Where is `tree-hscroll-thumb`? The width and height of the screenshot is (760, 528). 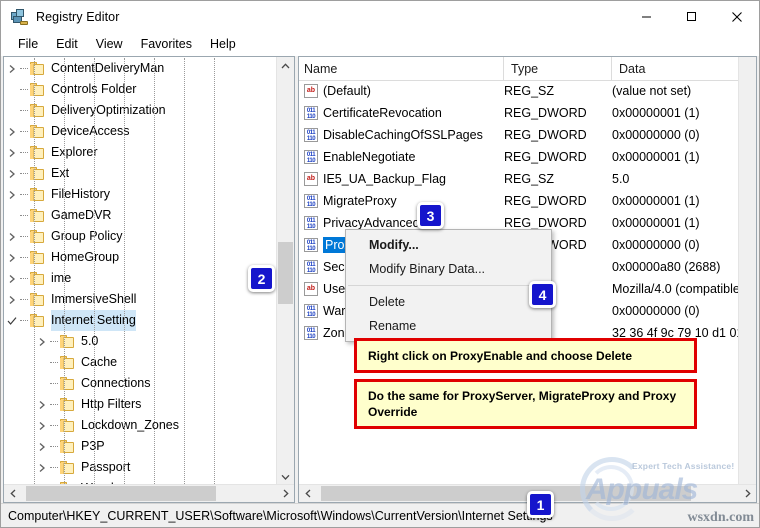
tree-hscroll-thumb is located at coordinates (121, 493).